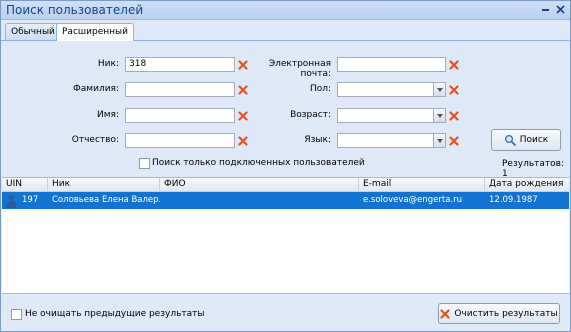 Image resolution: width=571 pixels, height=332 pixels. Describe the element at coordinates (454, 90) in the screenshot. I see `clear-gender-icon` at that location.